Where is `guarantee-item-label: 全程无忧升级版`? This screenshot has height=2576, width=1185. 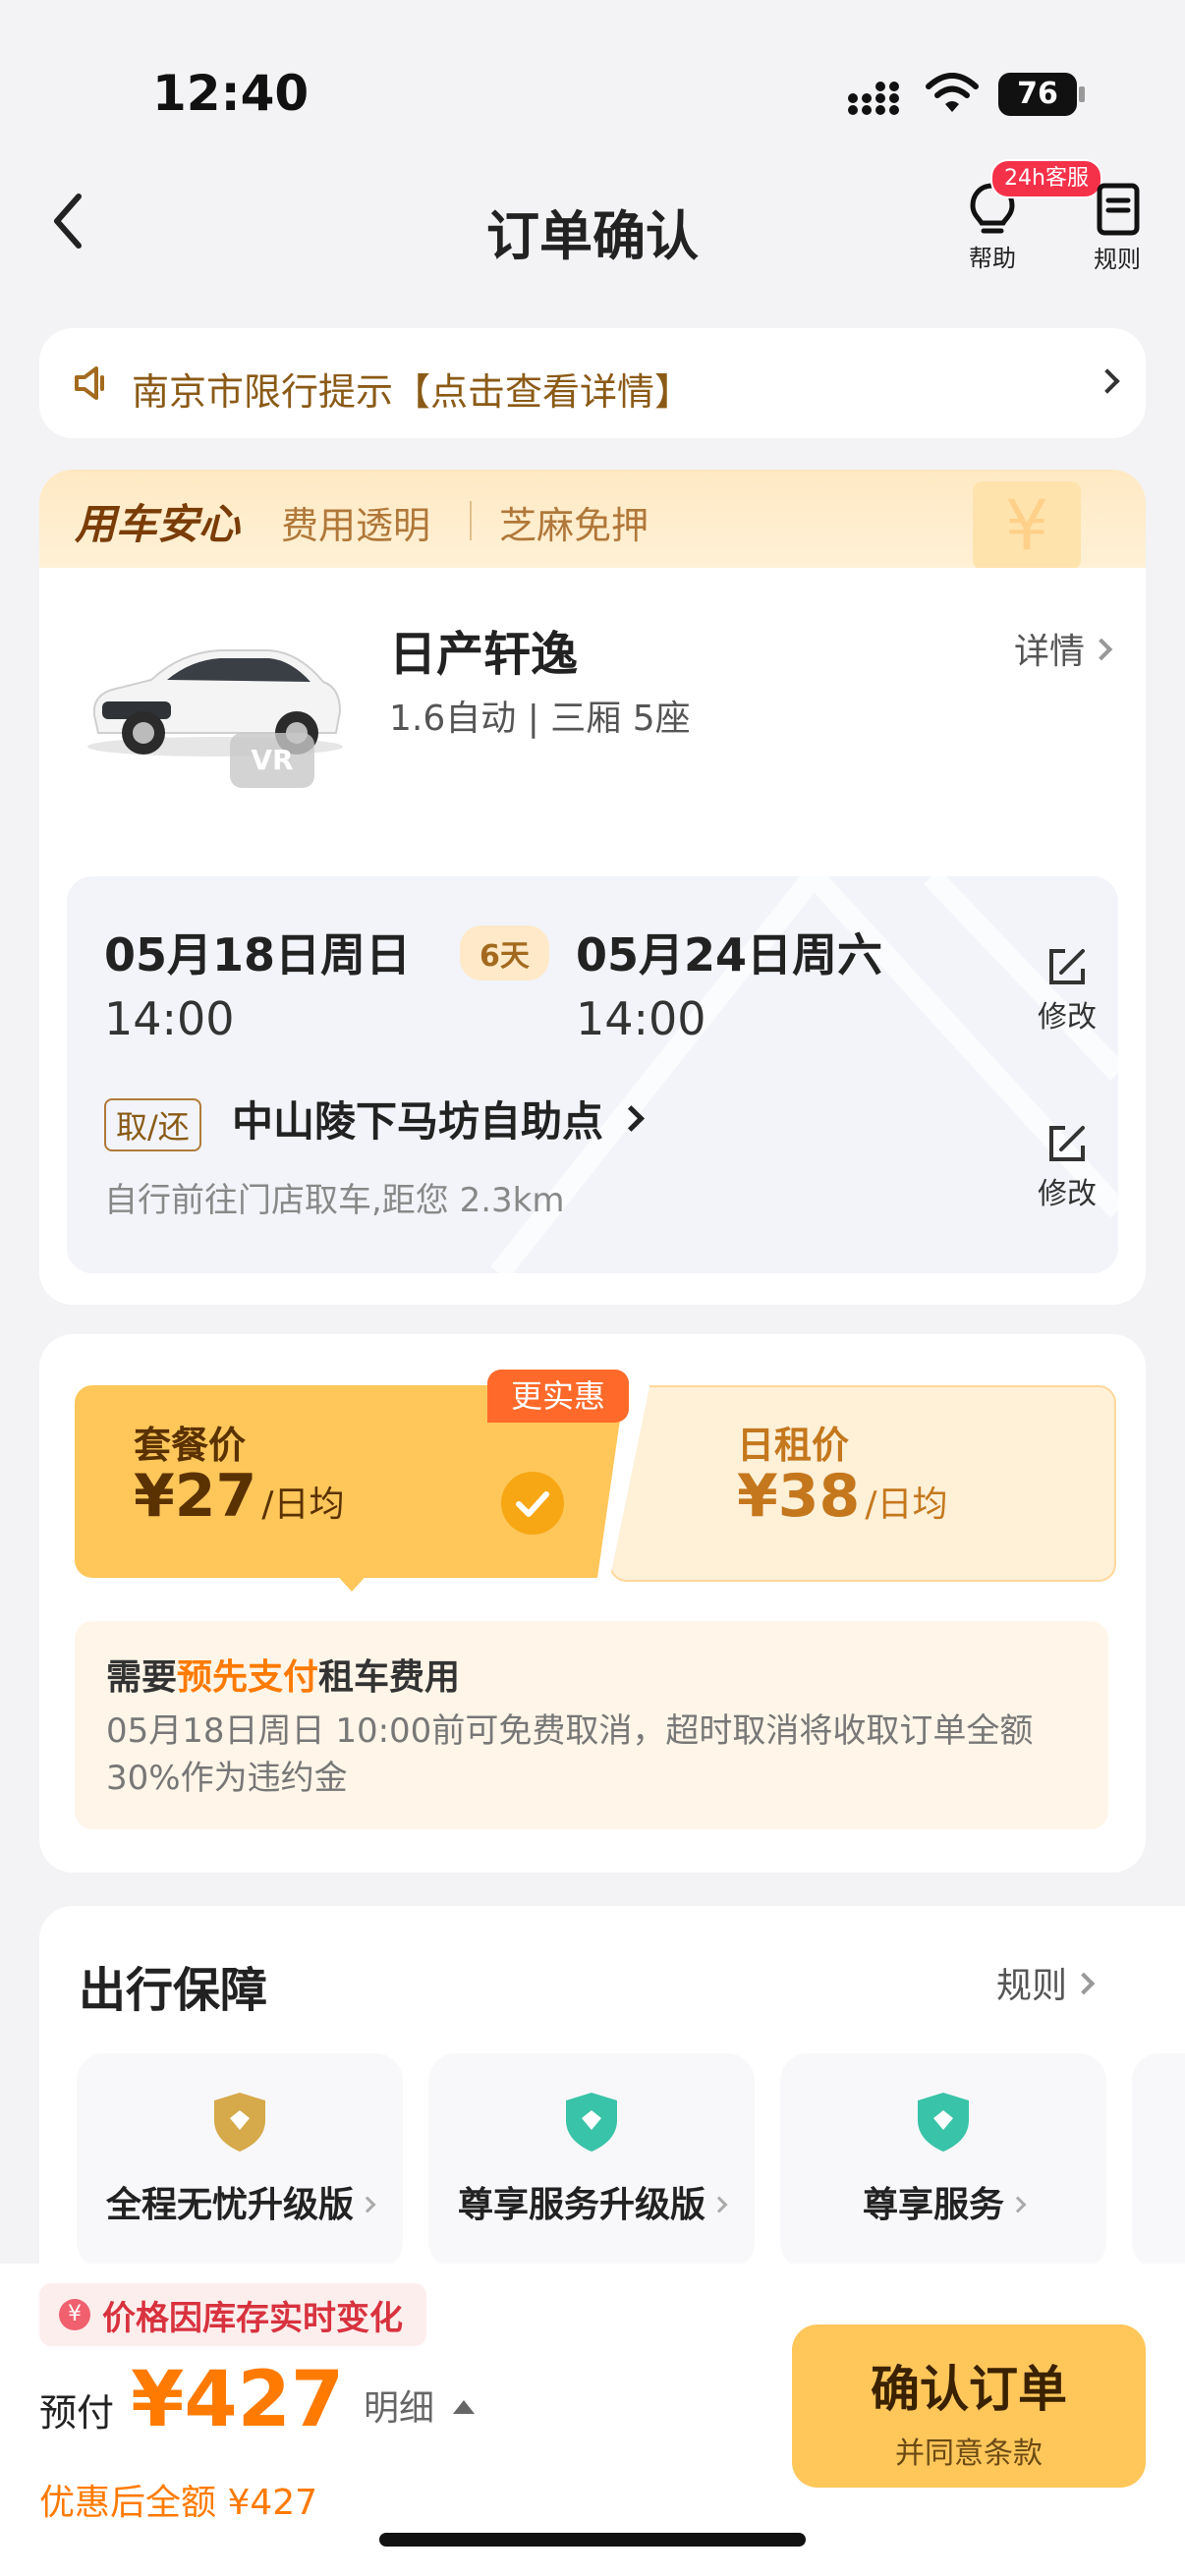 guarantee-item-label: 全程无忧升级版 is located at coordinates (230, 2205).